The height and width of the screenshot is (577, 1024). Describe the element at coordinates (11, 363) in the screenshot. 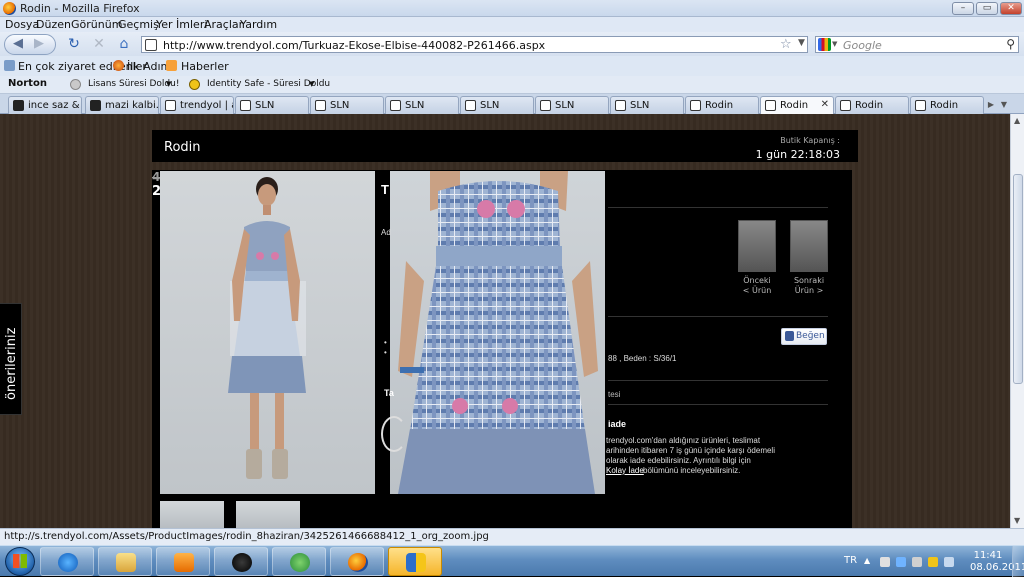

I see `recommendations-label: önerileriniz` at that location.